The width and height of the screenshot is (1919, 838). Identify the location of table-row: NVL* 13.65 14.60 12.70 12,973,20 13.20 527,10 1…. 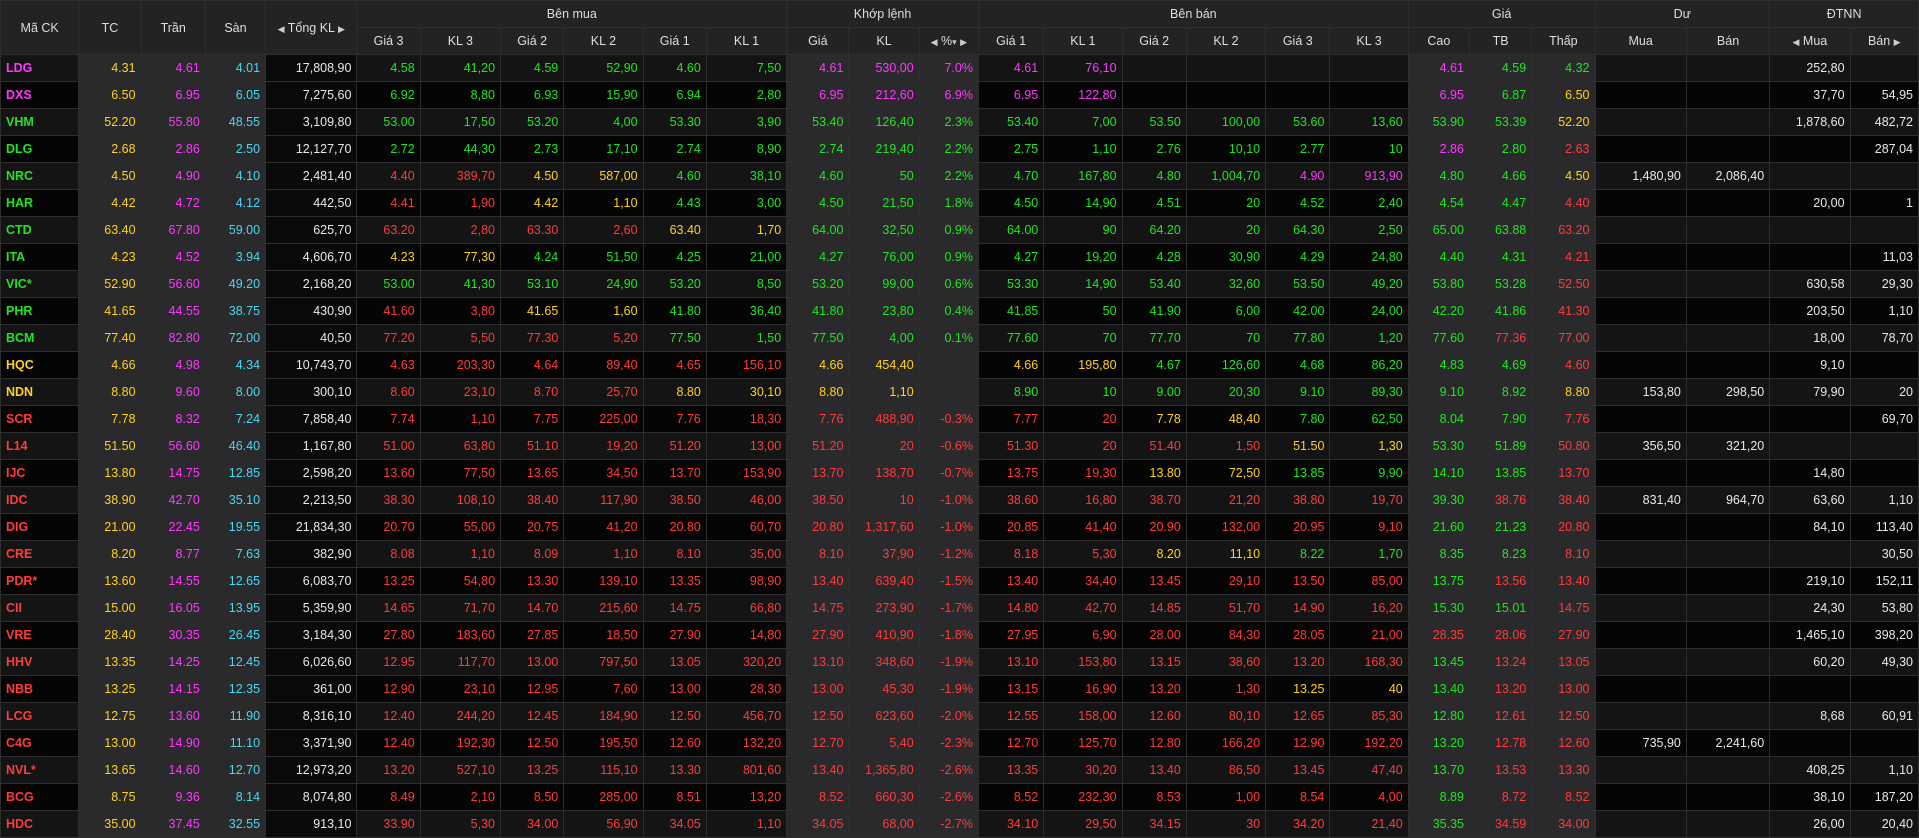
(959, 770).